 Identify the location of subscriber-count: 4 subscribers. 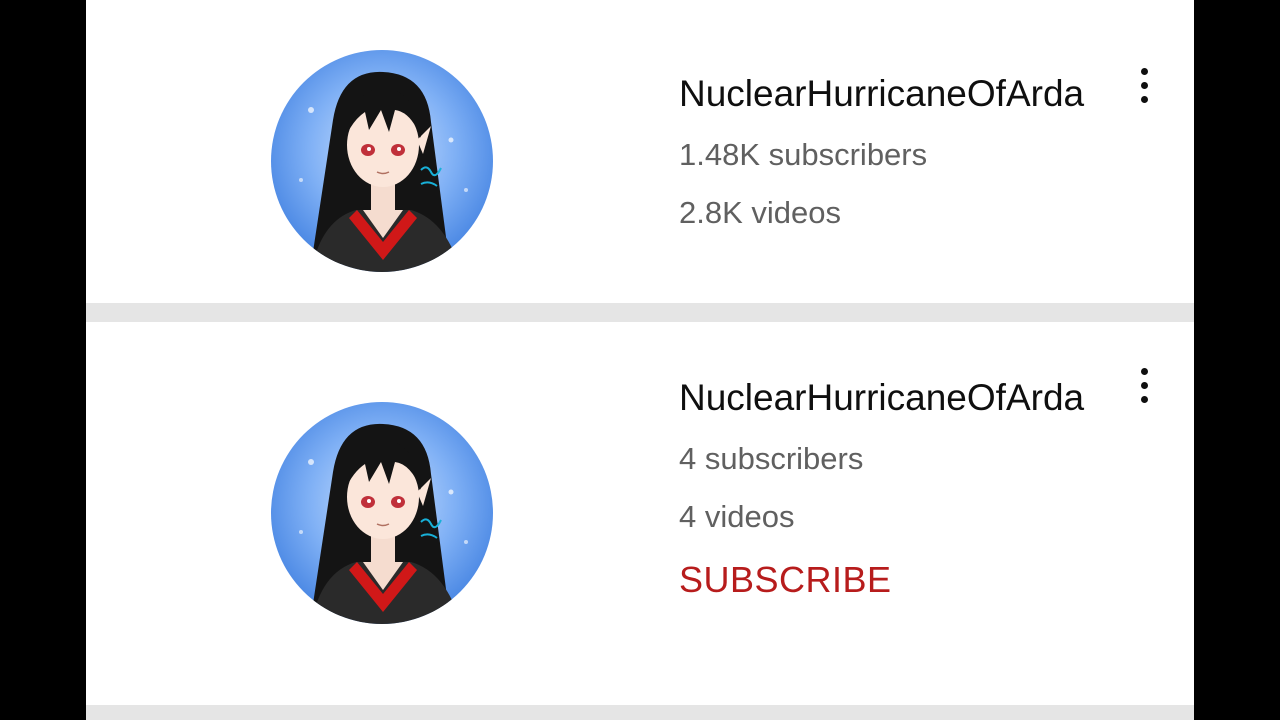
(771, 458).